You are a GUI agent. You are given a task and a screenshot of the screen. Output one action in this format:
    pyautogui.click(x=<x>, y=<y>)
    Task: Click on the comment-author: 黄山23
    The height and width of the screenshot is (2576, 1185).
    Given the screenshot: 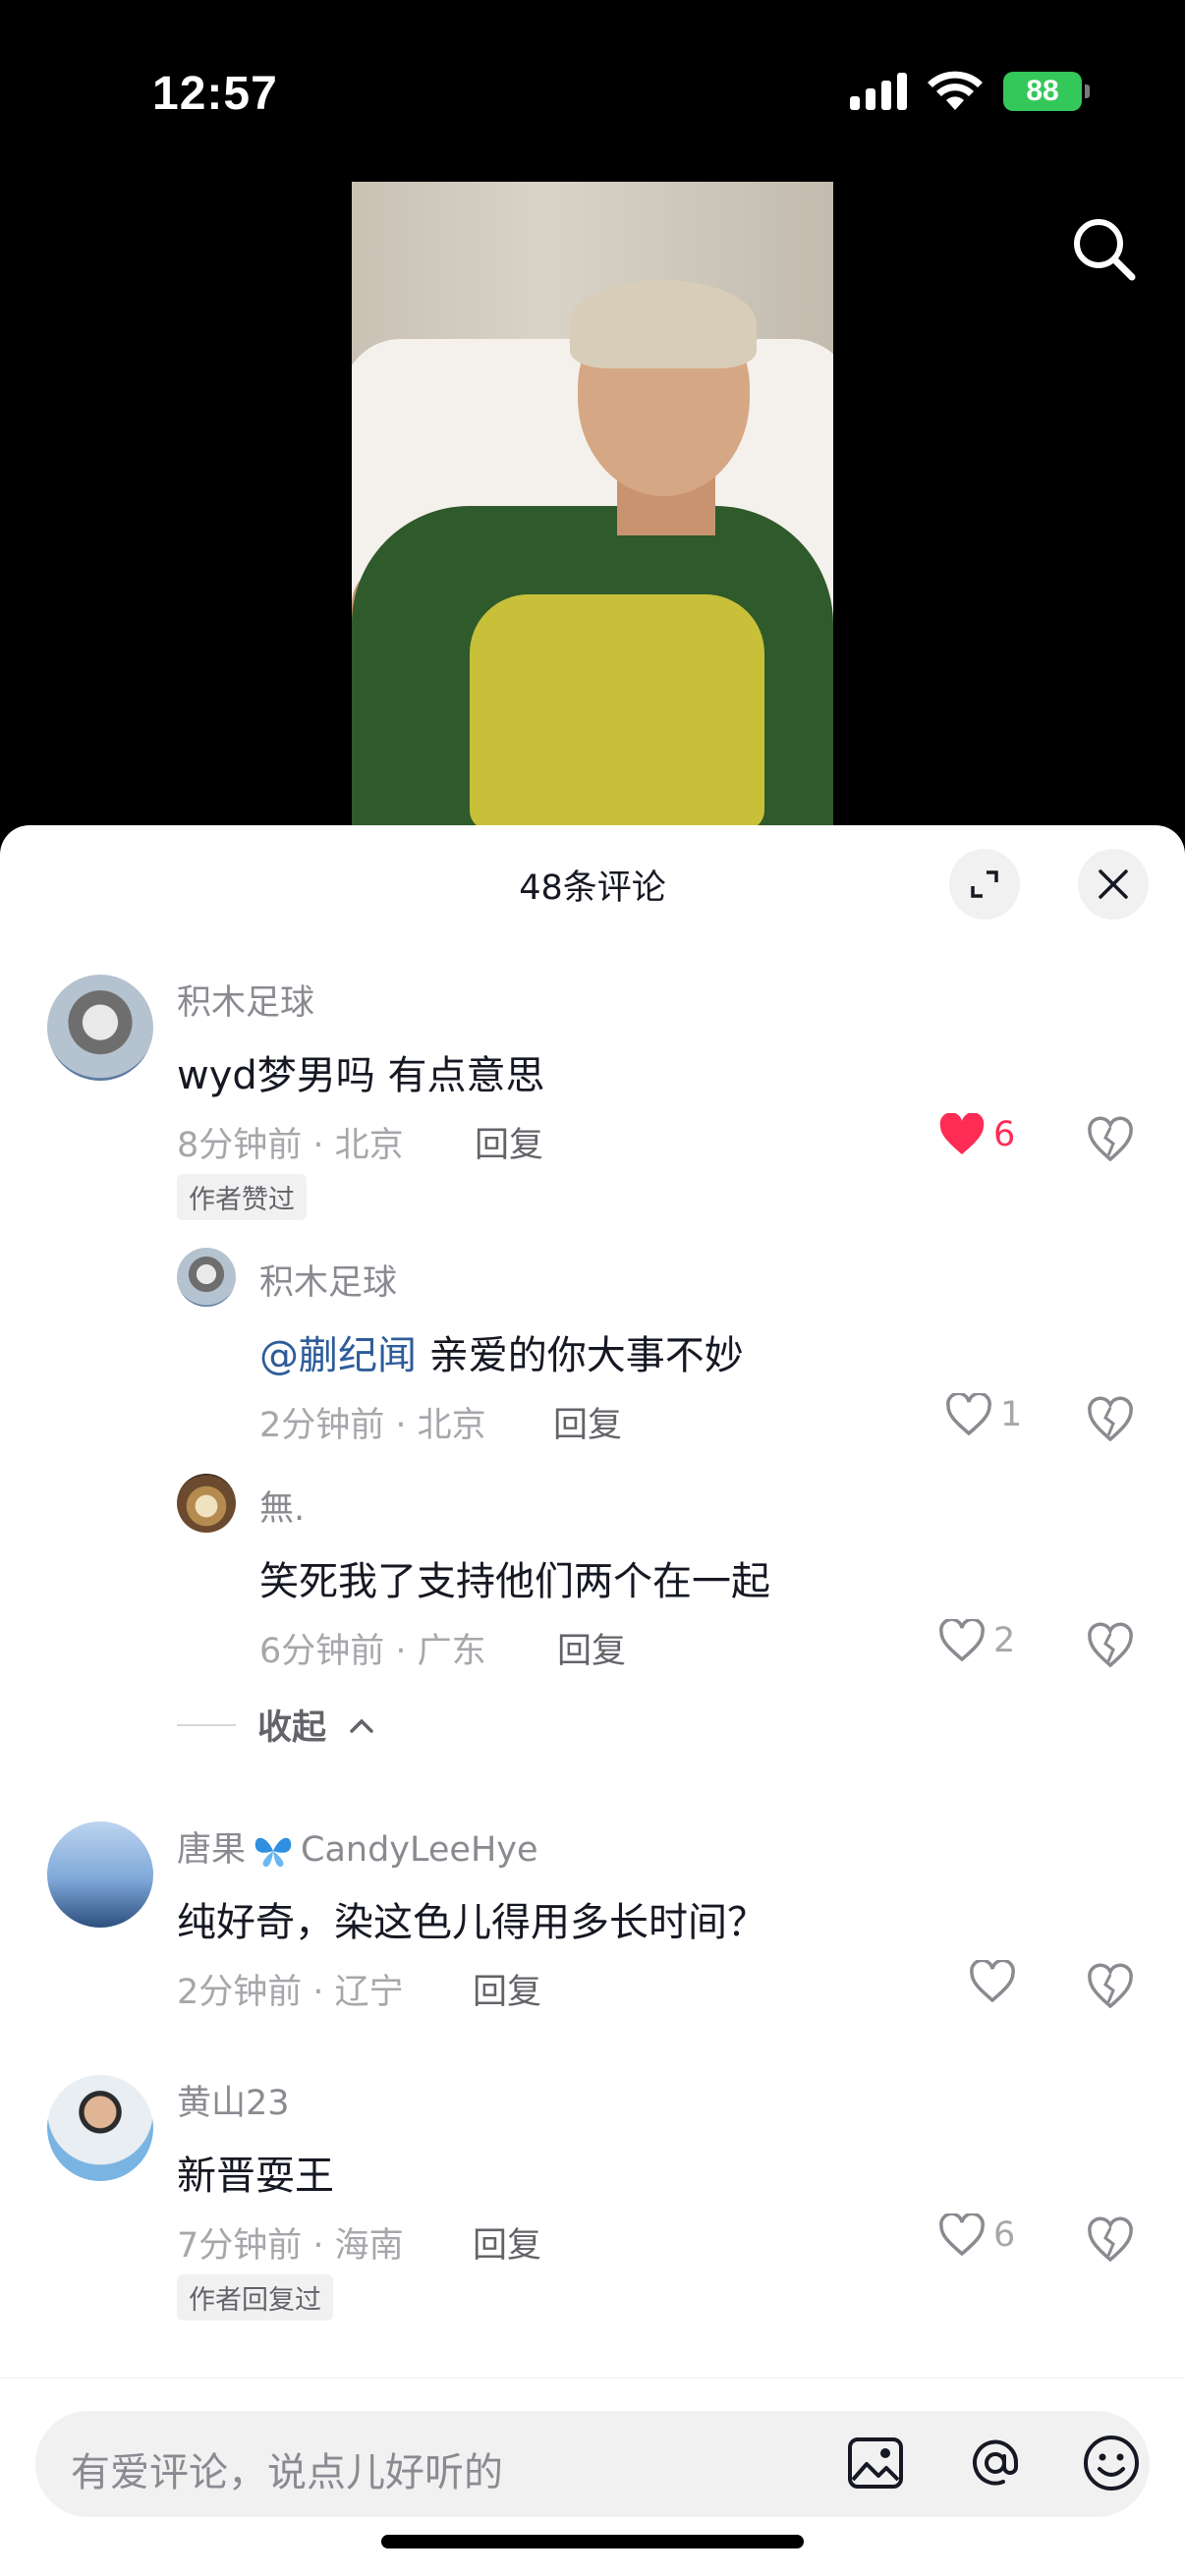 What is the action you would take?
    pyautogui.click(x=234, y=2100)
    